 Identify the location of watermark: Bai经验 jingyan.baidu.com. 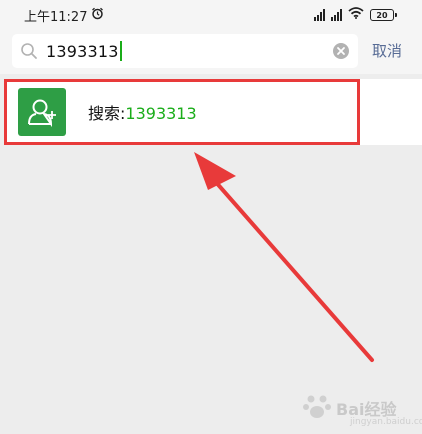
(362, 408).